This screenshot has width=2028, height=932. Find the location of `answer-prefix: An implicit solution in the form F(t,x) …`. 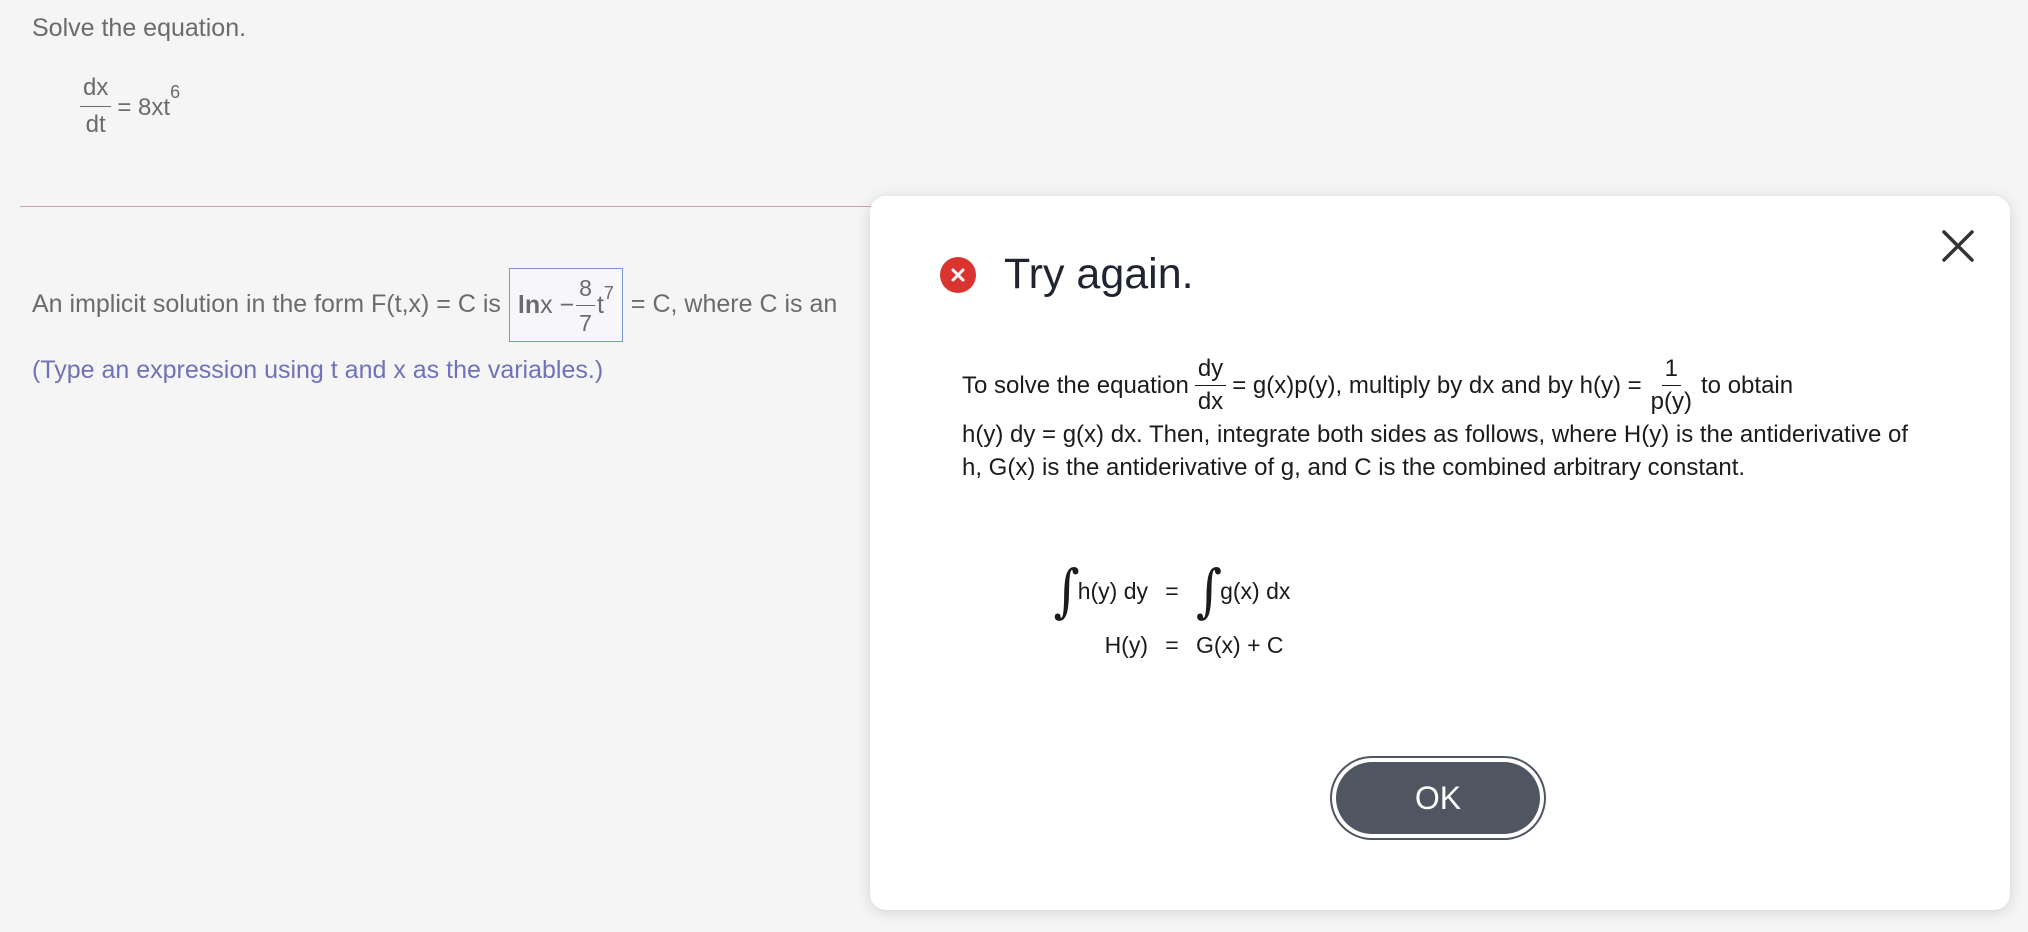

answer-prefix: An implicit solution in the form F(t,x) … is located at coordinates (266, 304).